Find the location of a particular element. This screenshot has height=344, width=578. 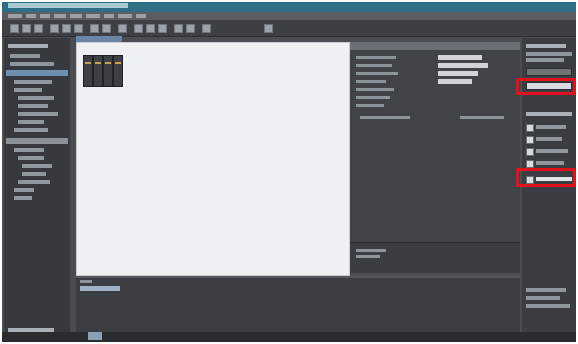

title-bar is located at coordinates (289, 7).